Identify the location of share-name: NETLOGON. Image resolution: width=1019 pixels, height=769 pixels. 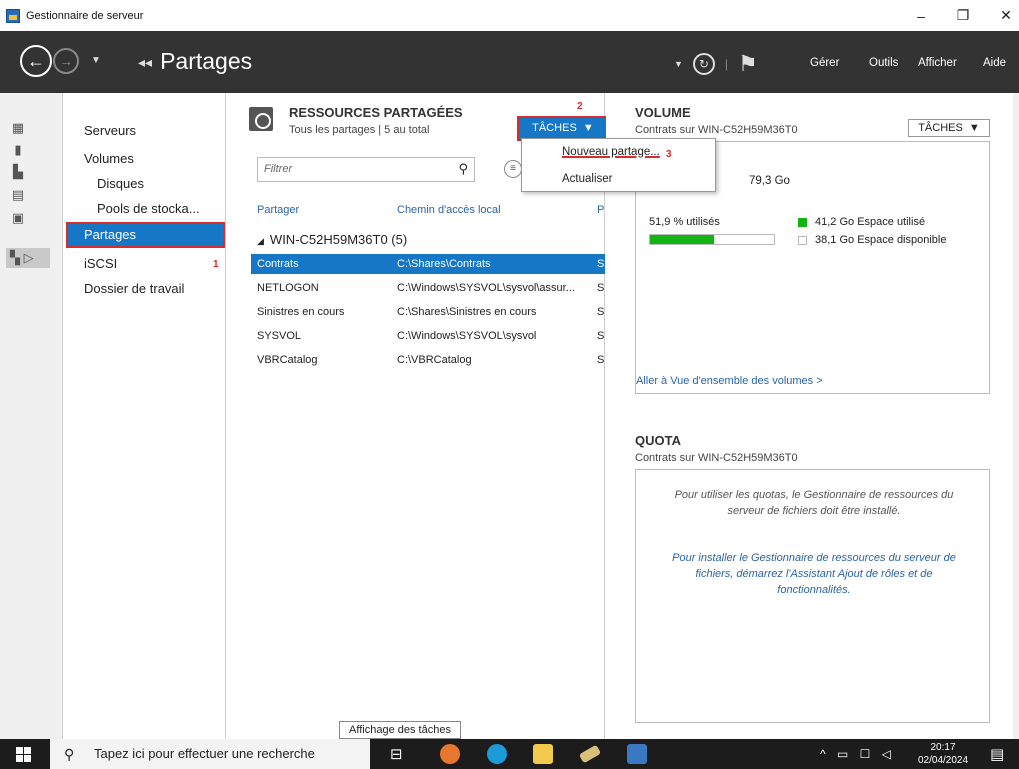
(288, 288).